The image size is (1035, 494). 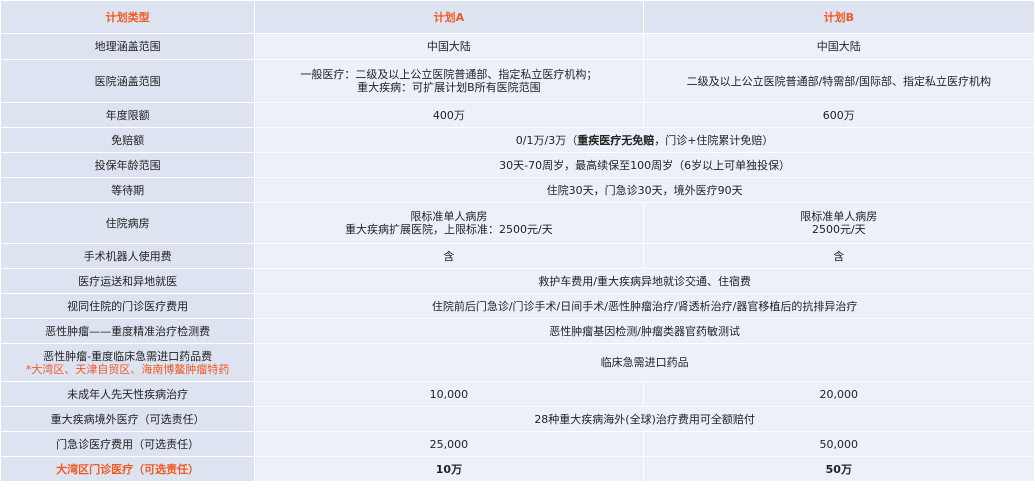 What do you see at coordinates (616, 140) in the screenshot?
I see `deductible-bold: 重疾医疗无免赔` at bounding box center [616, 140].